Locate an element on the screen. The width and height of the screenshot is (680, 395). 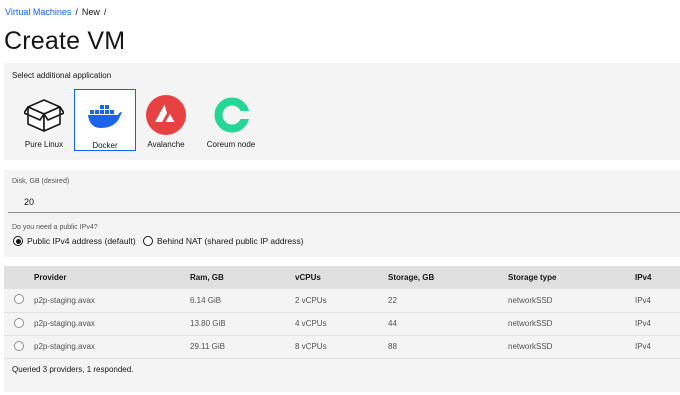
app-tile-label: Avalanche is located at coordinates (166, 144).